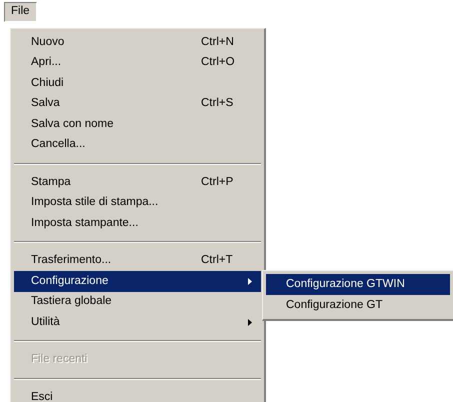  Describe the element at coordinates (137, 42) in the screenshot. I see `menu-item: Nuovo Ctrl+N` at that location.